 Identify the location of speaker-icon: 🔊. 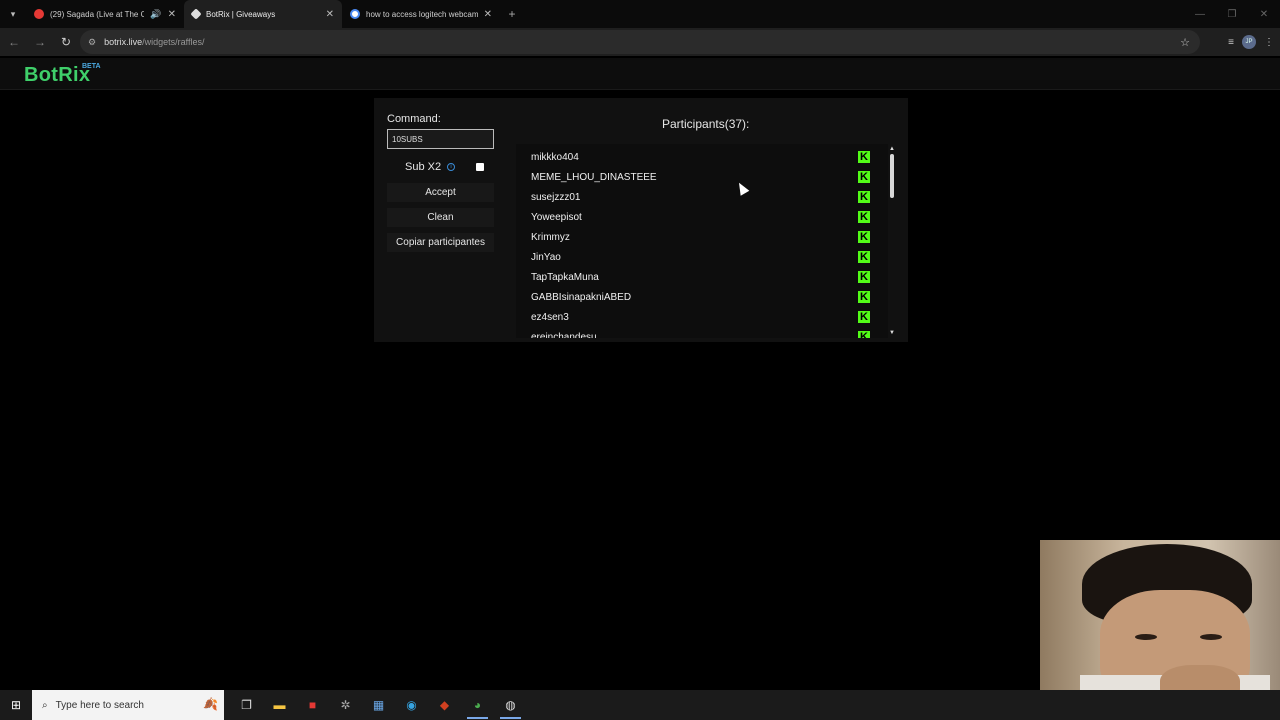
(155, 14).